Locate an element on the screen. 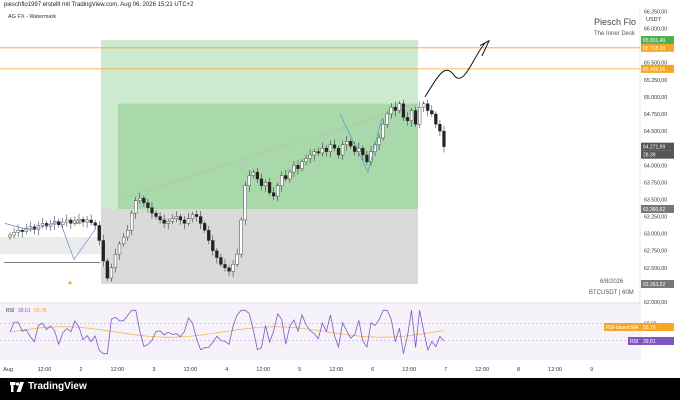  time-tick-label: 8 is located at coordinates (518, 370).